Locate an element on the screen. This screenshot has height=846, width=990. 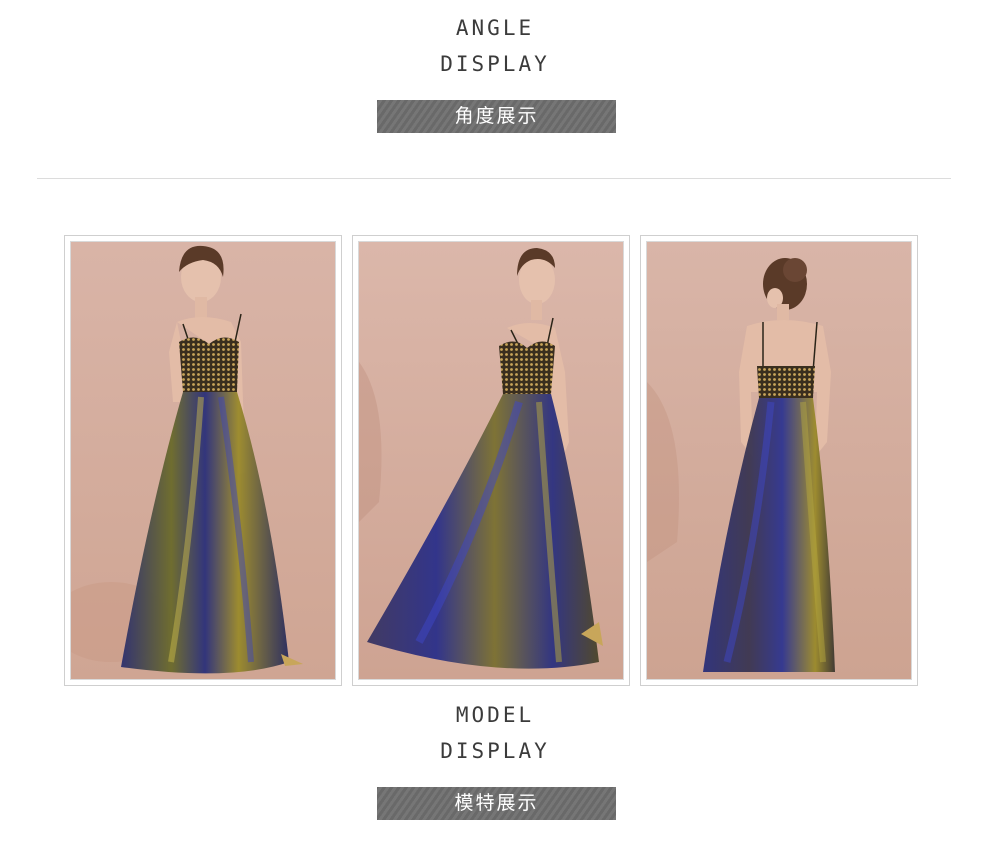
product-photo-front-frame is located at coordinates (203, 460).